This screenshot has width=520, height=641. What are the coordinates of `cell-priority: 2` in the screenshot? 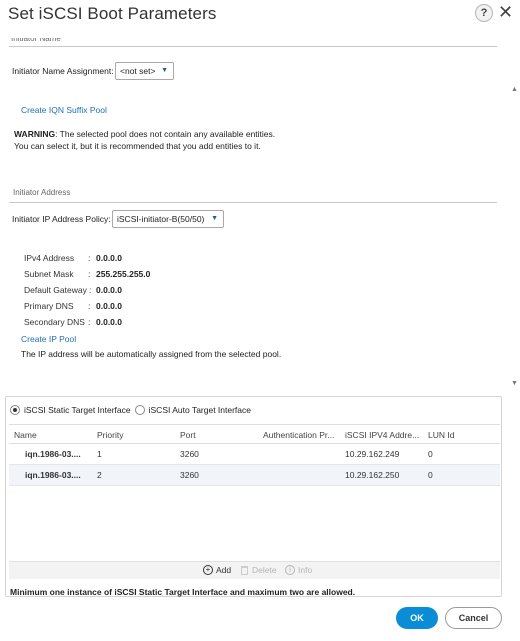 It's located at (99, 475).